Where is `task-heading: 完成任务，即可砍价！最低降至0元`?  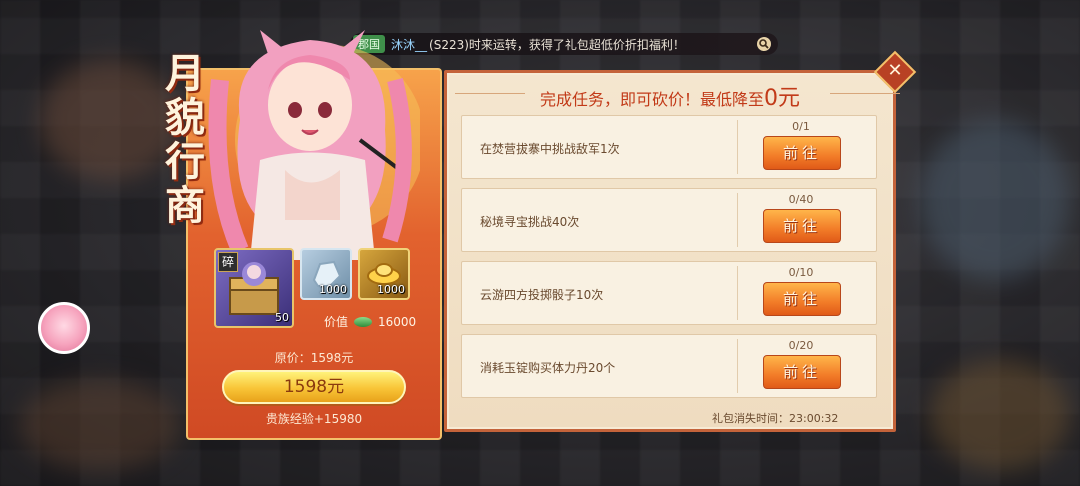
task-heading: 完成任务，即可砍价！最低降至0元 is located at coordinates (670, 96).